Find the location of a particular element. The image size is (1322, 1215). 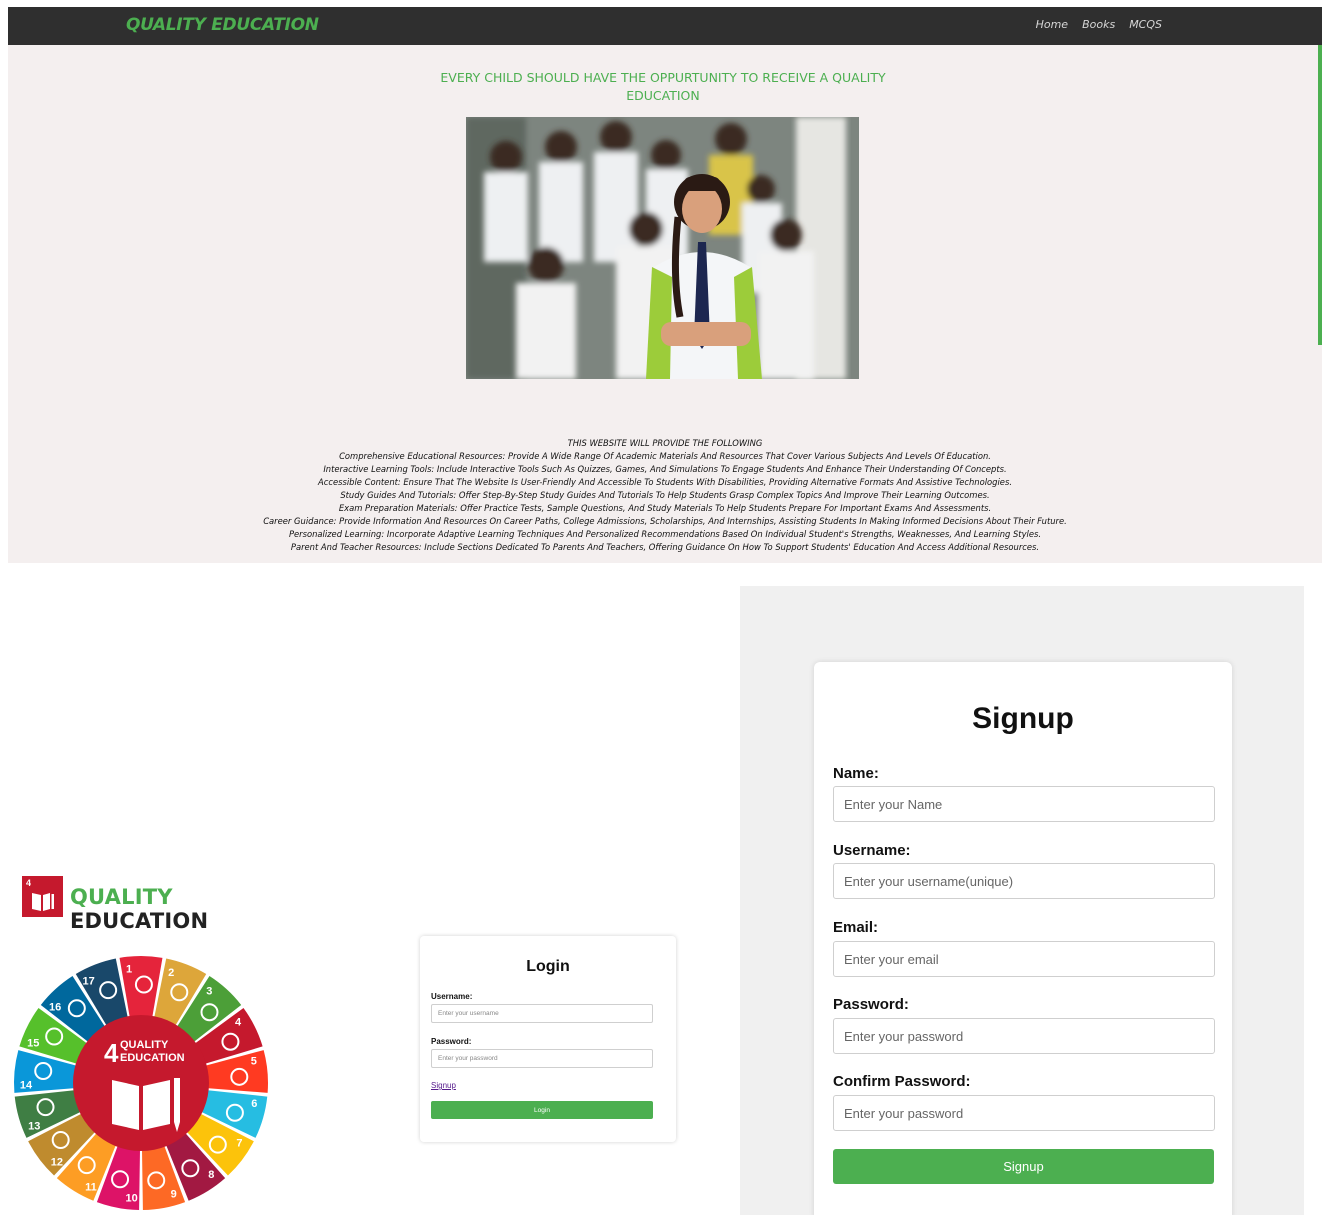

sdg-goal-number: 11 is located at coordinates (91, 1188).